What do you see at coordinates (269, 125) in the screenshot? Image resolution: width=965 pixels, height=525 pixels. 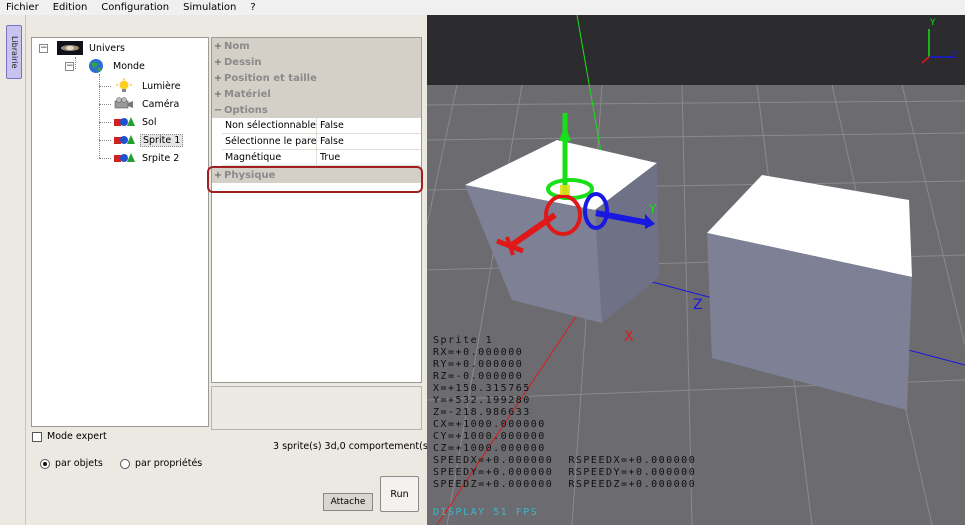 I see `prop-name: Non sélectionnable` at bounding box center [269, 125].